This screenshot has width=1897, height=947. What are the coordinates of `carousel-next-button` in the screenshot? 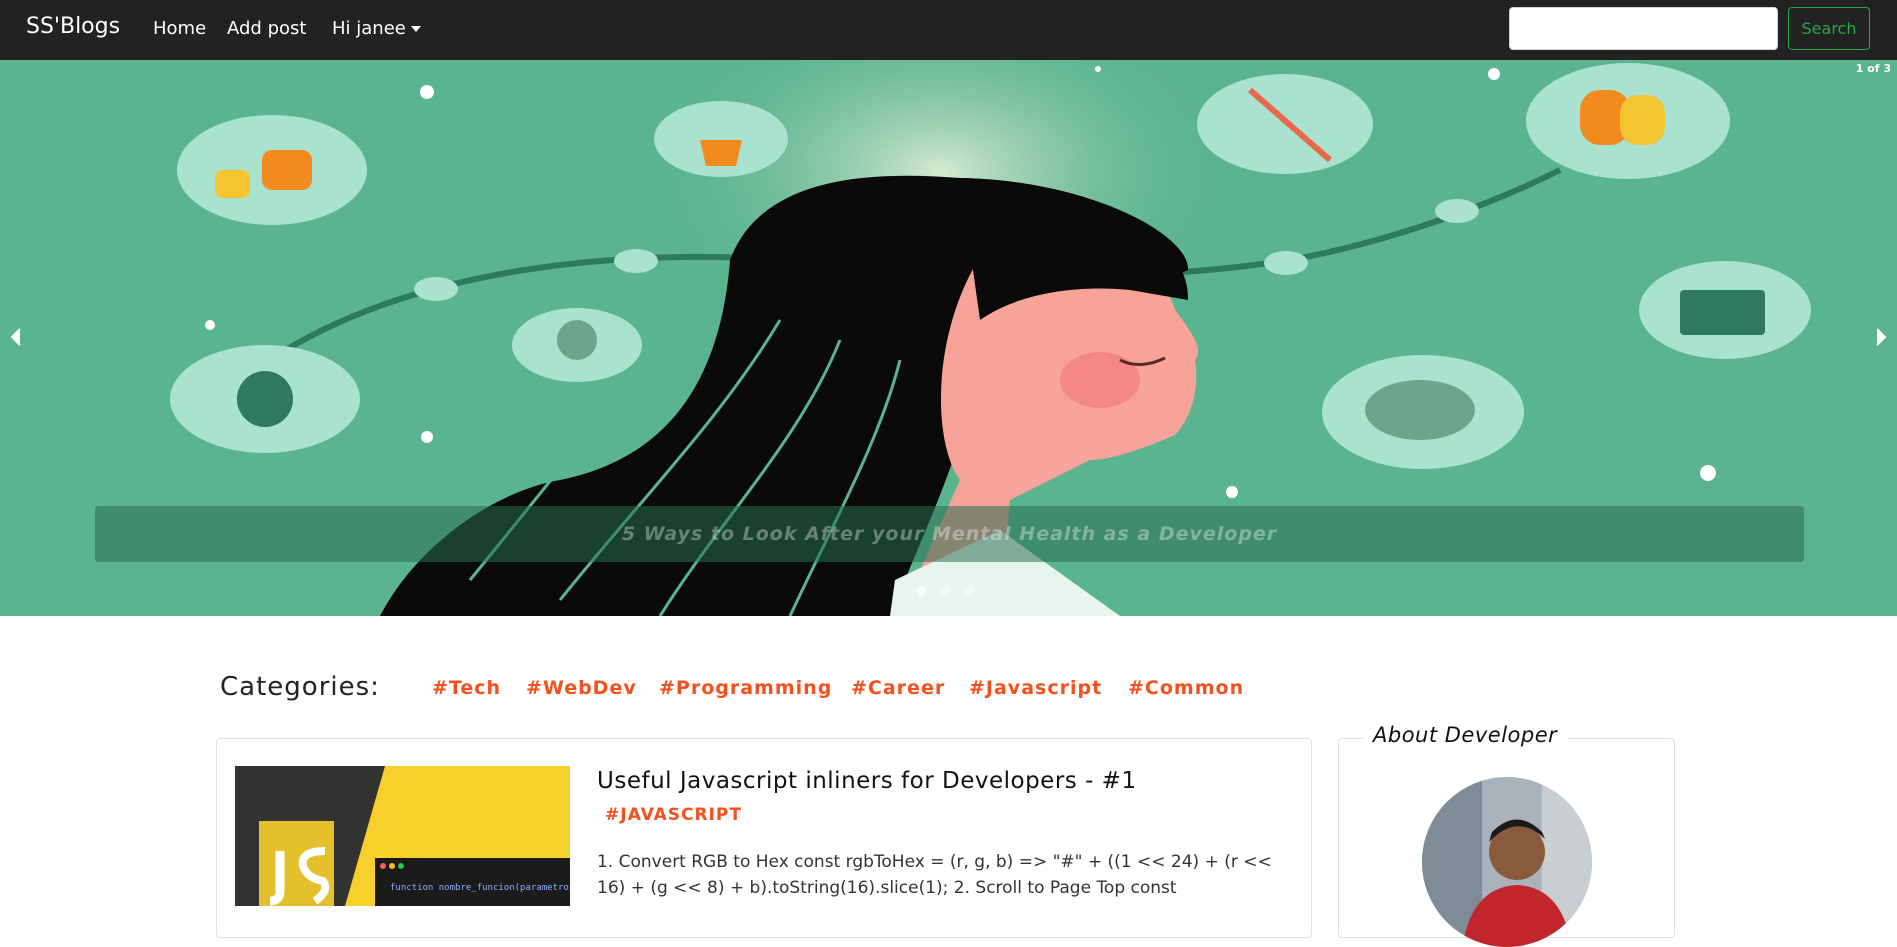 It's located at (1881, 337).